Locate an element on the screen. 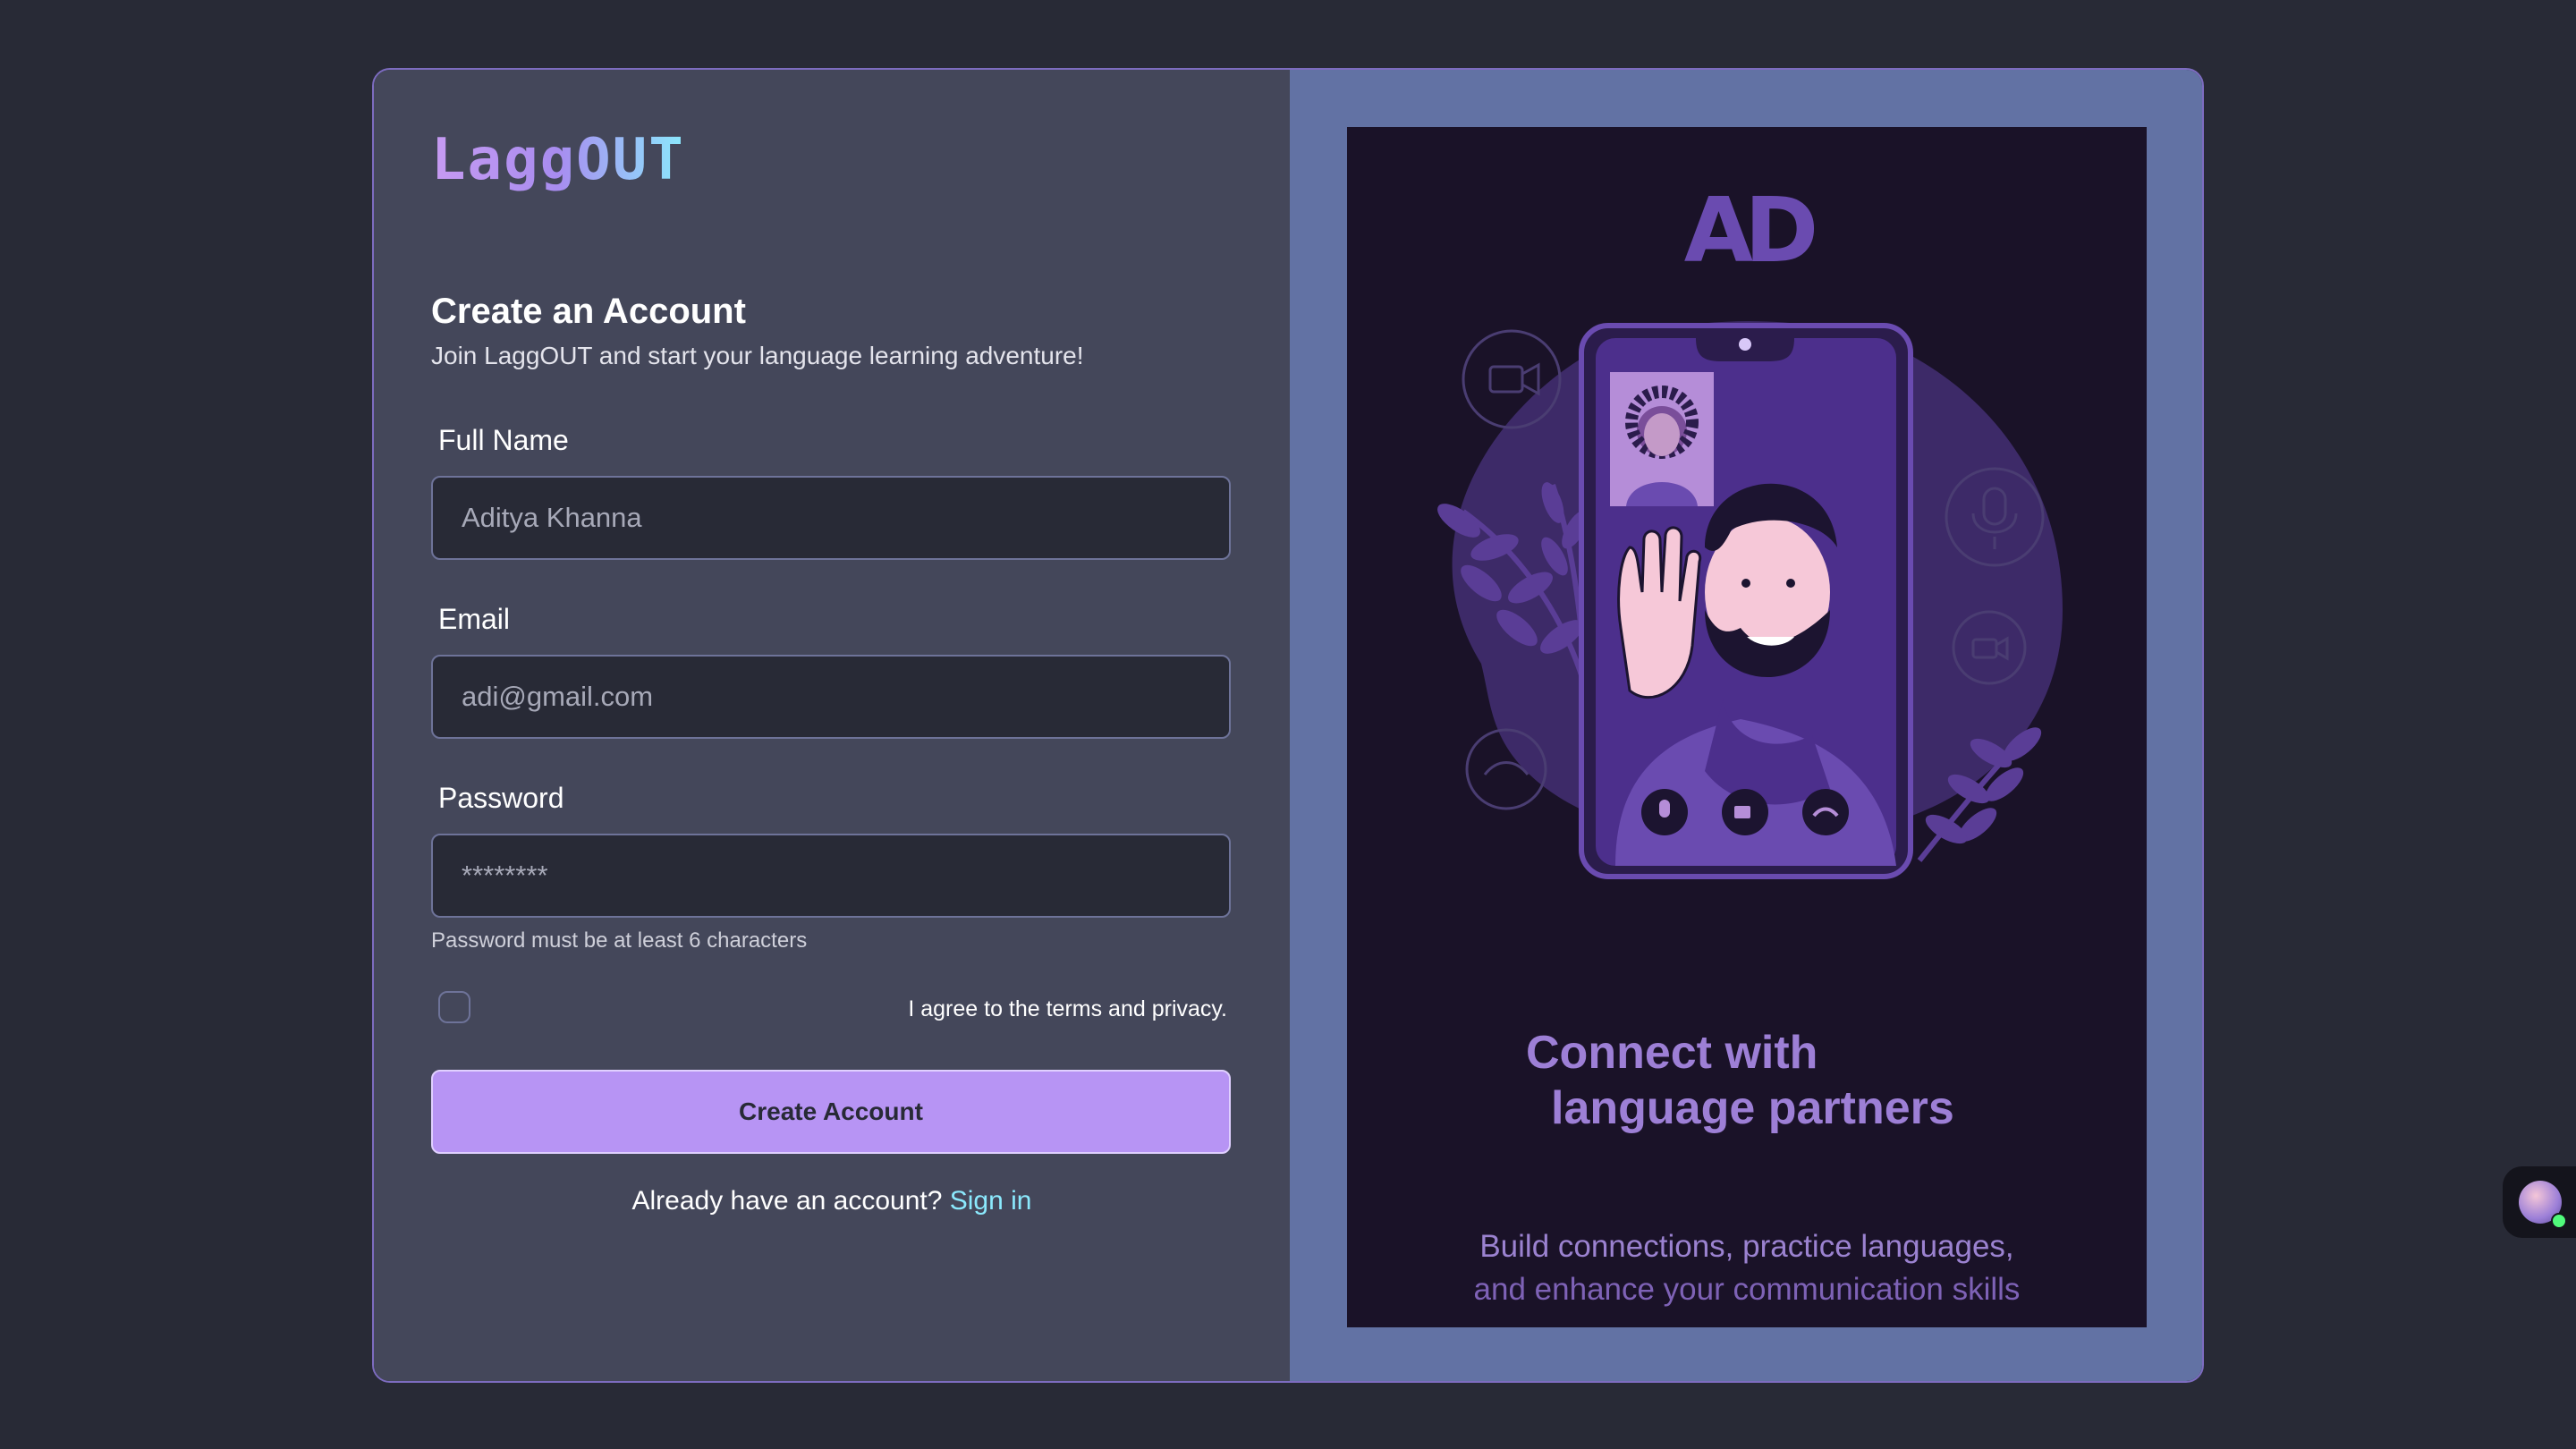 The width and height of the screenshot is (2576, 1449). hangup-button-icon is located at coordinates (1825, 812).